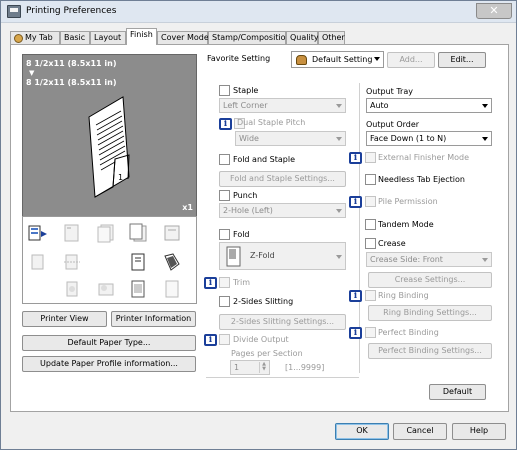 The image size is (517, 450). Describe the element at coordinates (71, 11) in the screenshot. I see `window-title: Printing Preferences` at that location.